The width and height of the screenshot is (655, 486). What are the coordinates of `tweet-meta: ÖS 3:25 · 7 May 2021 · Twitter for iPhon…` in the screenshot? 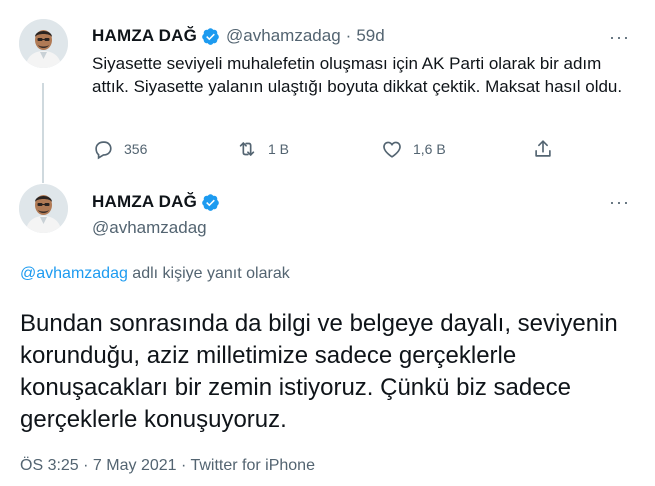 It's located at (167, 466).